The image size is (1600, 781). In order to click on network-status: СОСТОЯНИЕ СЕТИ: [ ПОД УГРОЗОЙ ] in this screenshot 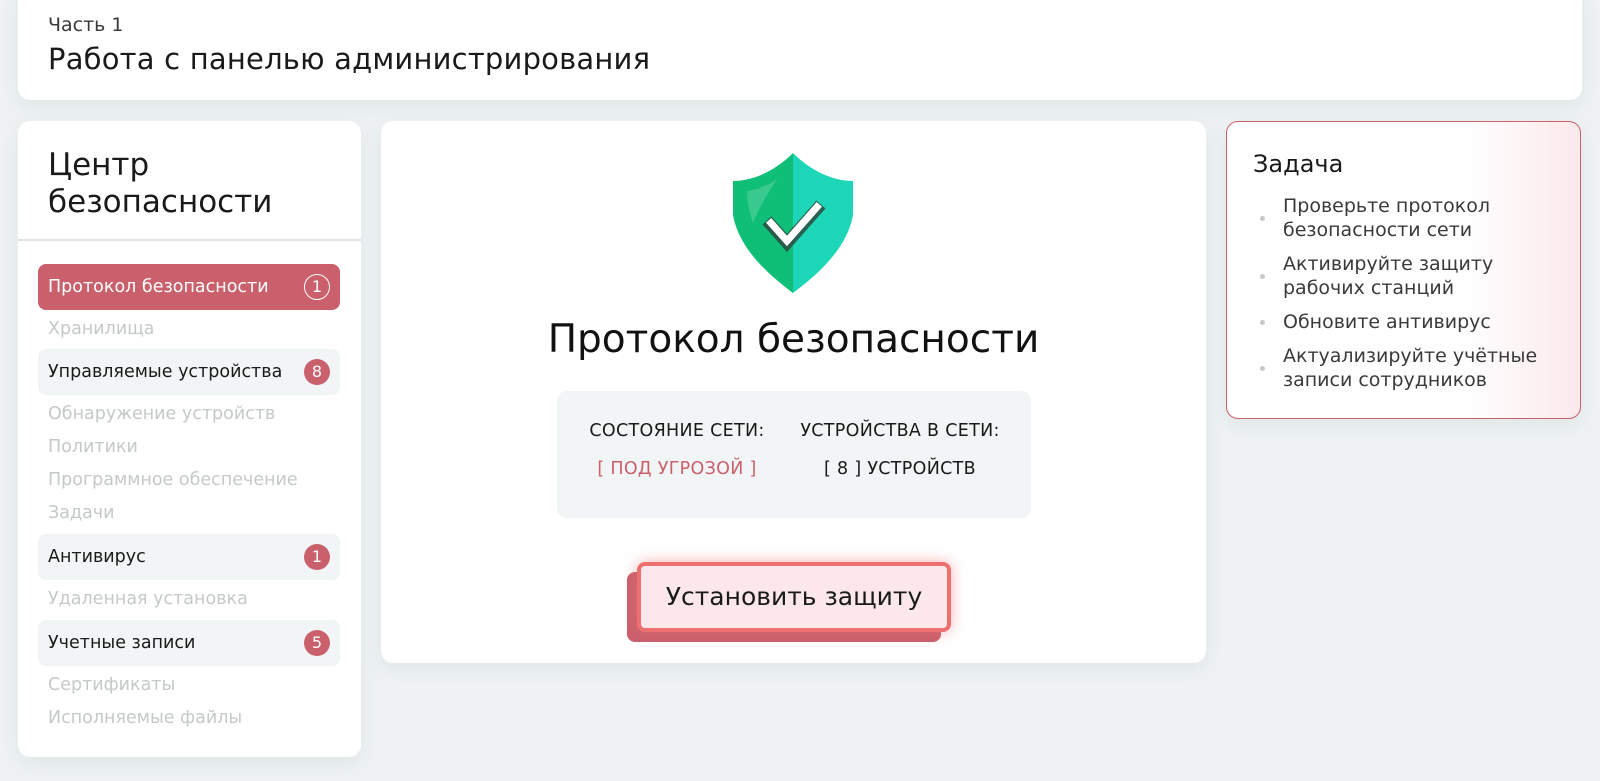, I will do `click(677, 450)`.